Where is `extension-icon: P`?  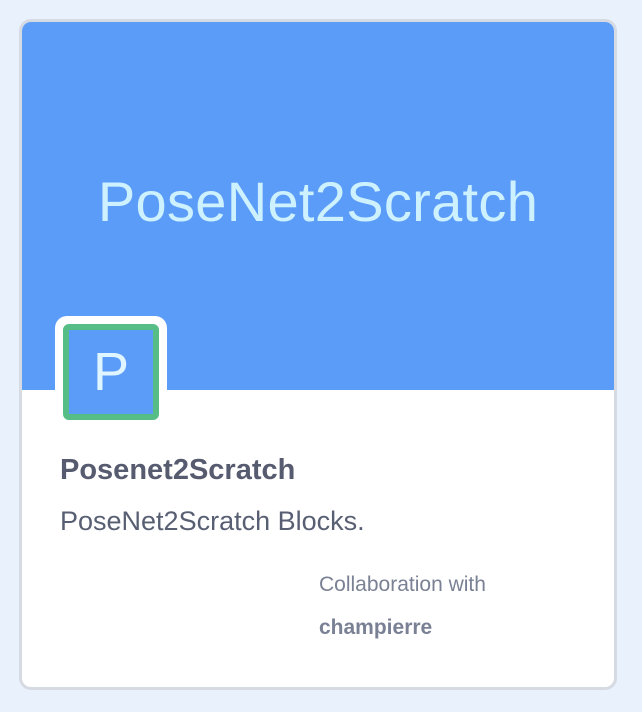
extension-icon: P is located at coordinates (111, 372).